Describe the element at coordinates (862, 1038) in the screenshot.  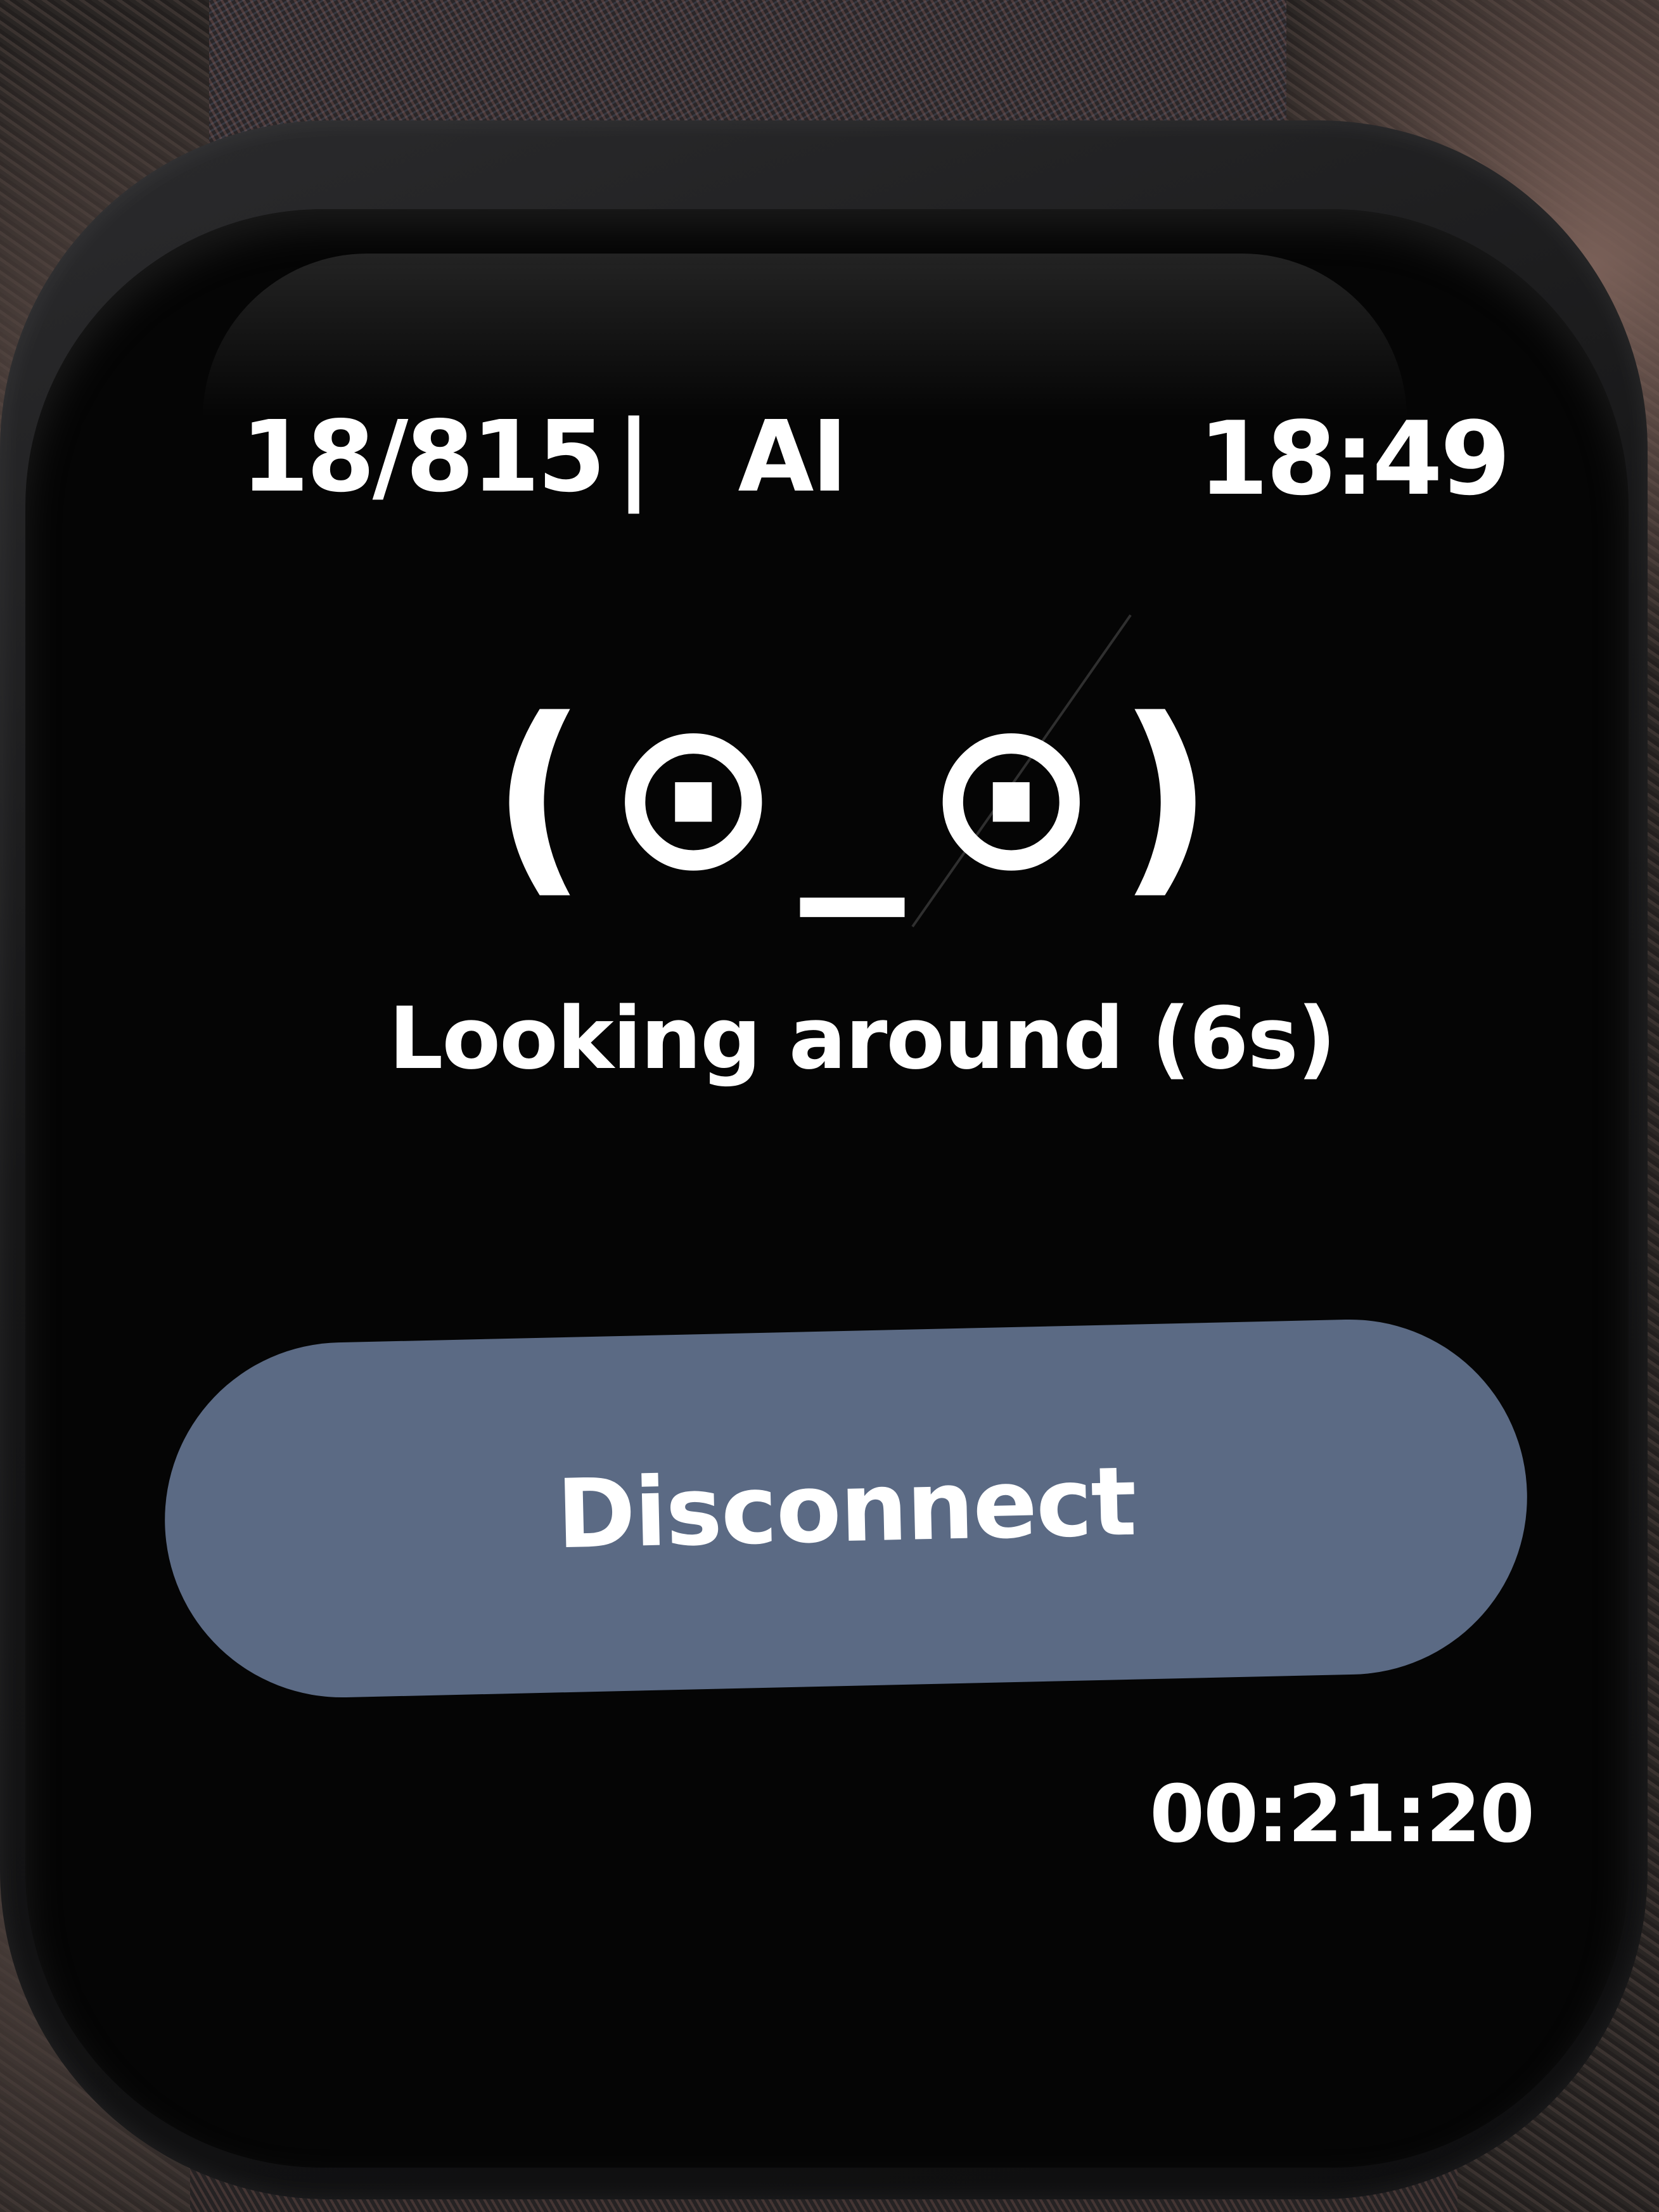
I see `face-status-text: Looking around (6s)` at that location.